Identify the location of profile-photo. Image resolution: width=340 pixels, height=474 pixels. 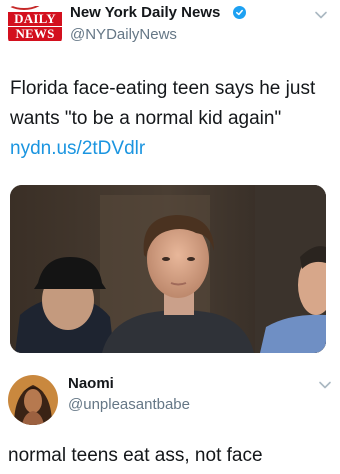
(33, 400).